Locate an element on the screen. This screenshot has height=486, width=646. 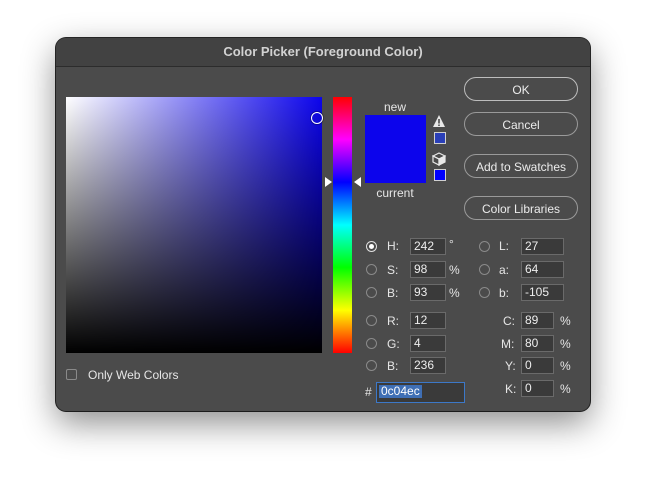
brightness-label: B: is located at coordinates (393, 293).